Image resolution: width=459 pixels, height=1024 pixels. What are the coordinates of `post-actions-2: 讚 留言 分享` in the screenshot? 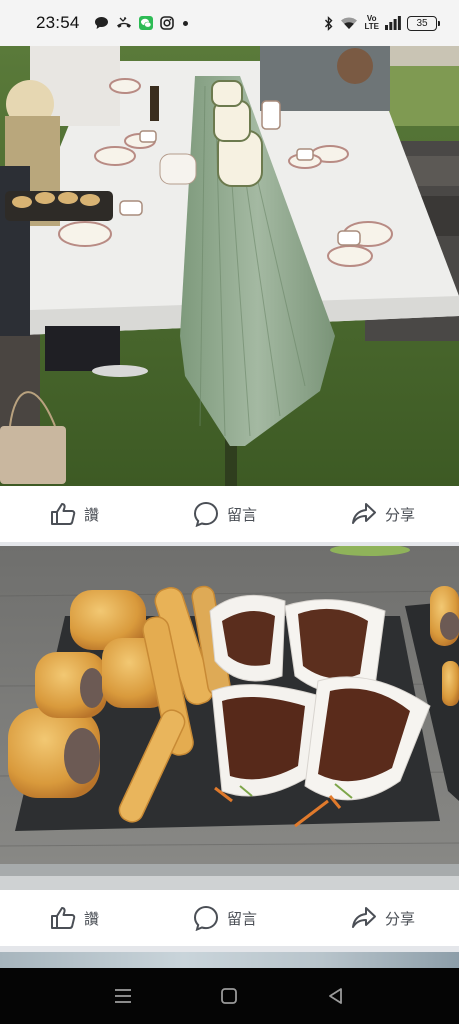 It's located at (229, 918).